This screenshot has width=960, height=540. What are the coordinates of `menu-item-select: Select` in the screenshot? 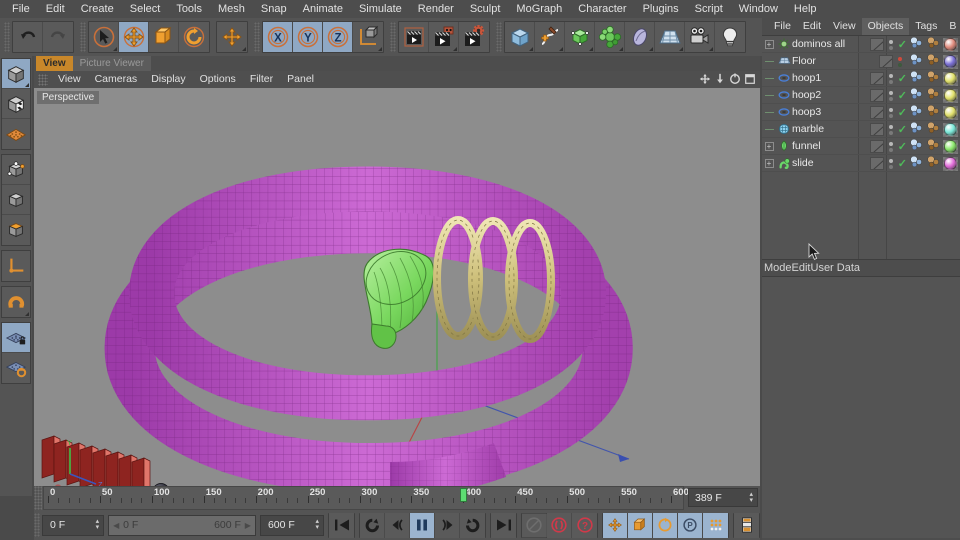 It's located at (145, 9).